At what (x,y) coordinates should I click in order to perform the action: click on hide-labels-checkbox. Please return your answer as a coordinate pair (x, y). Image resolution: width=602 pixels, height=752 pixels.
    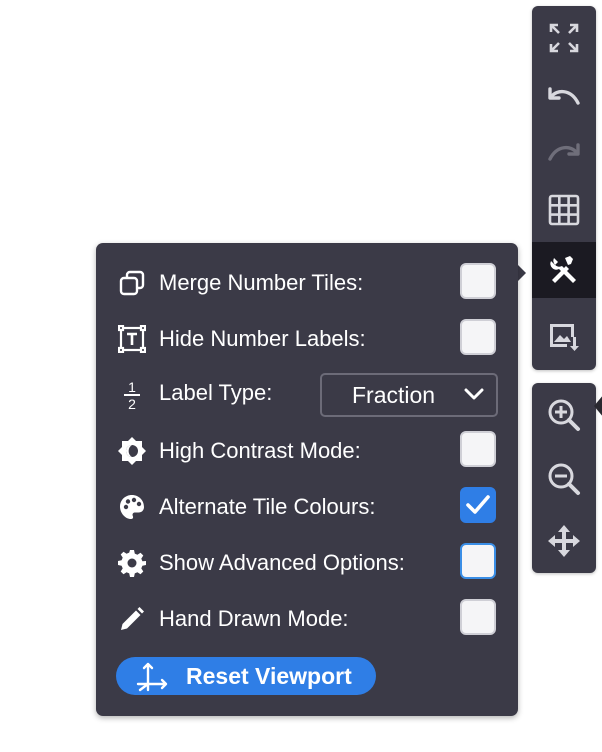
    Looking at the image, I should click on (478, 337).